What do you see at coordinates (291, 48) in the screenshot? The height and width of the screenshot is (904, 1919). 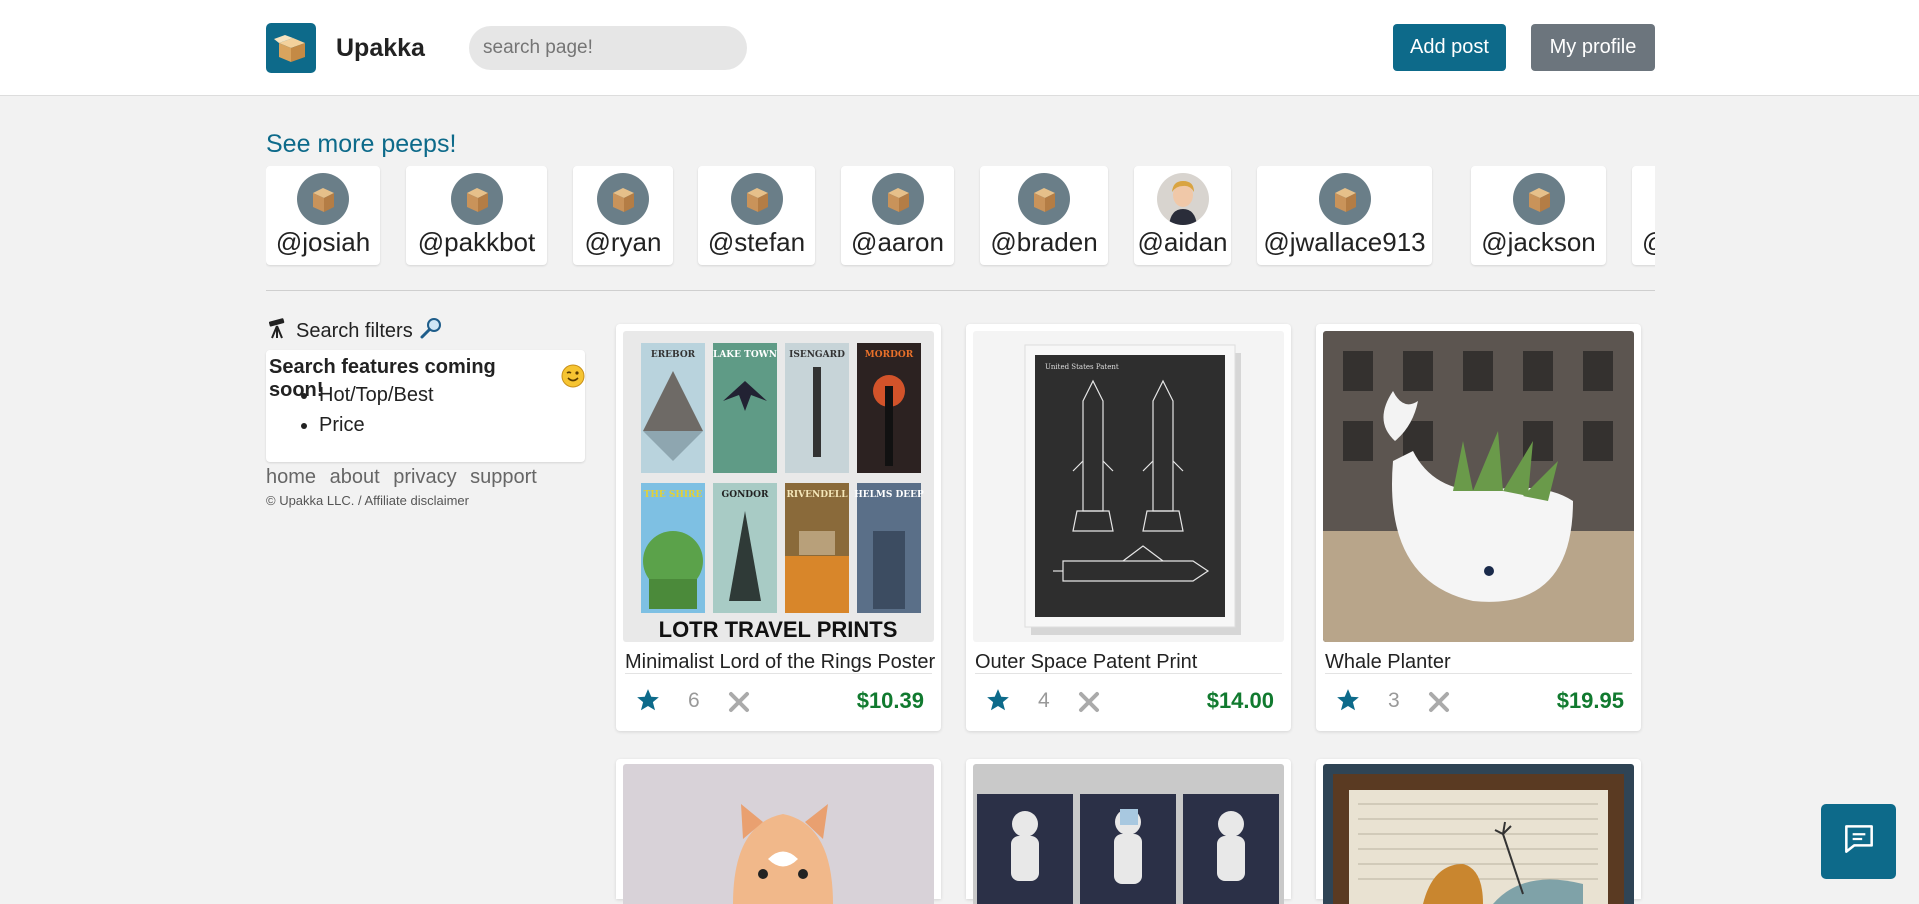 I see `upakka-logo-icon` at bounding box center [291, 48].